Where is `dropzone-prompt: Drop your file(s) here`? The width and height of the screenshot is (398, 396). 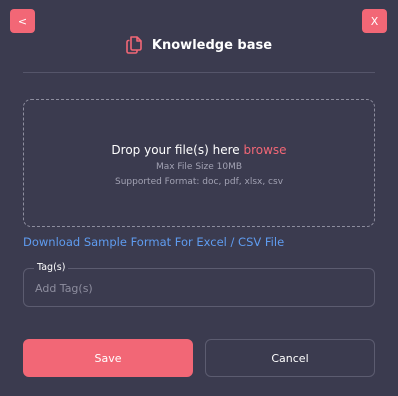 dropzone-prompt: Drop your file(s) here is located at coordinates (175, 149).